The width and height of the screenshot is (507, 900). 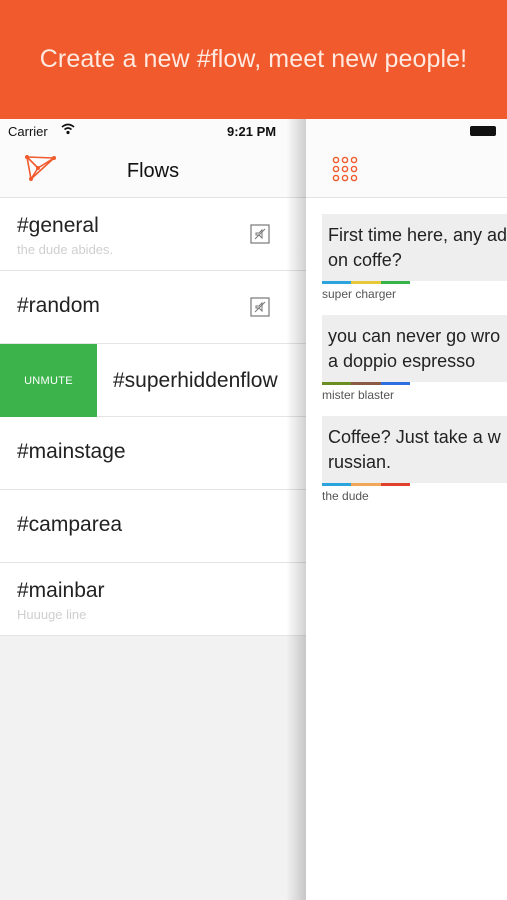 What do you see at coordinates (417, 235) in the screenshot?
I see `message-text-line: First time here, any ad` at bounding box center [417, 235].